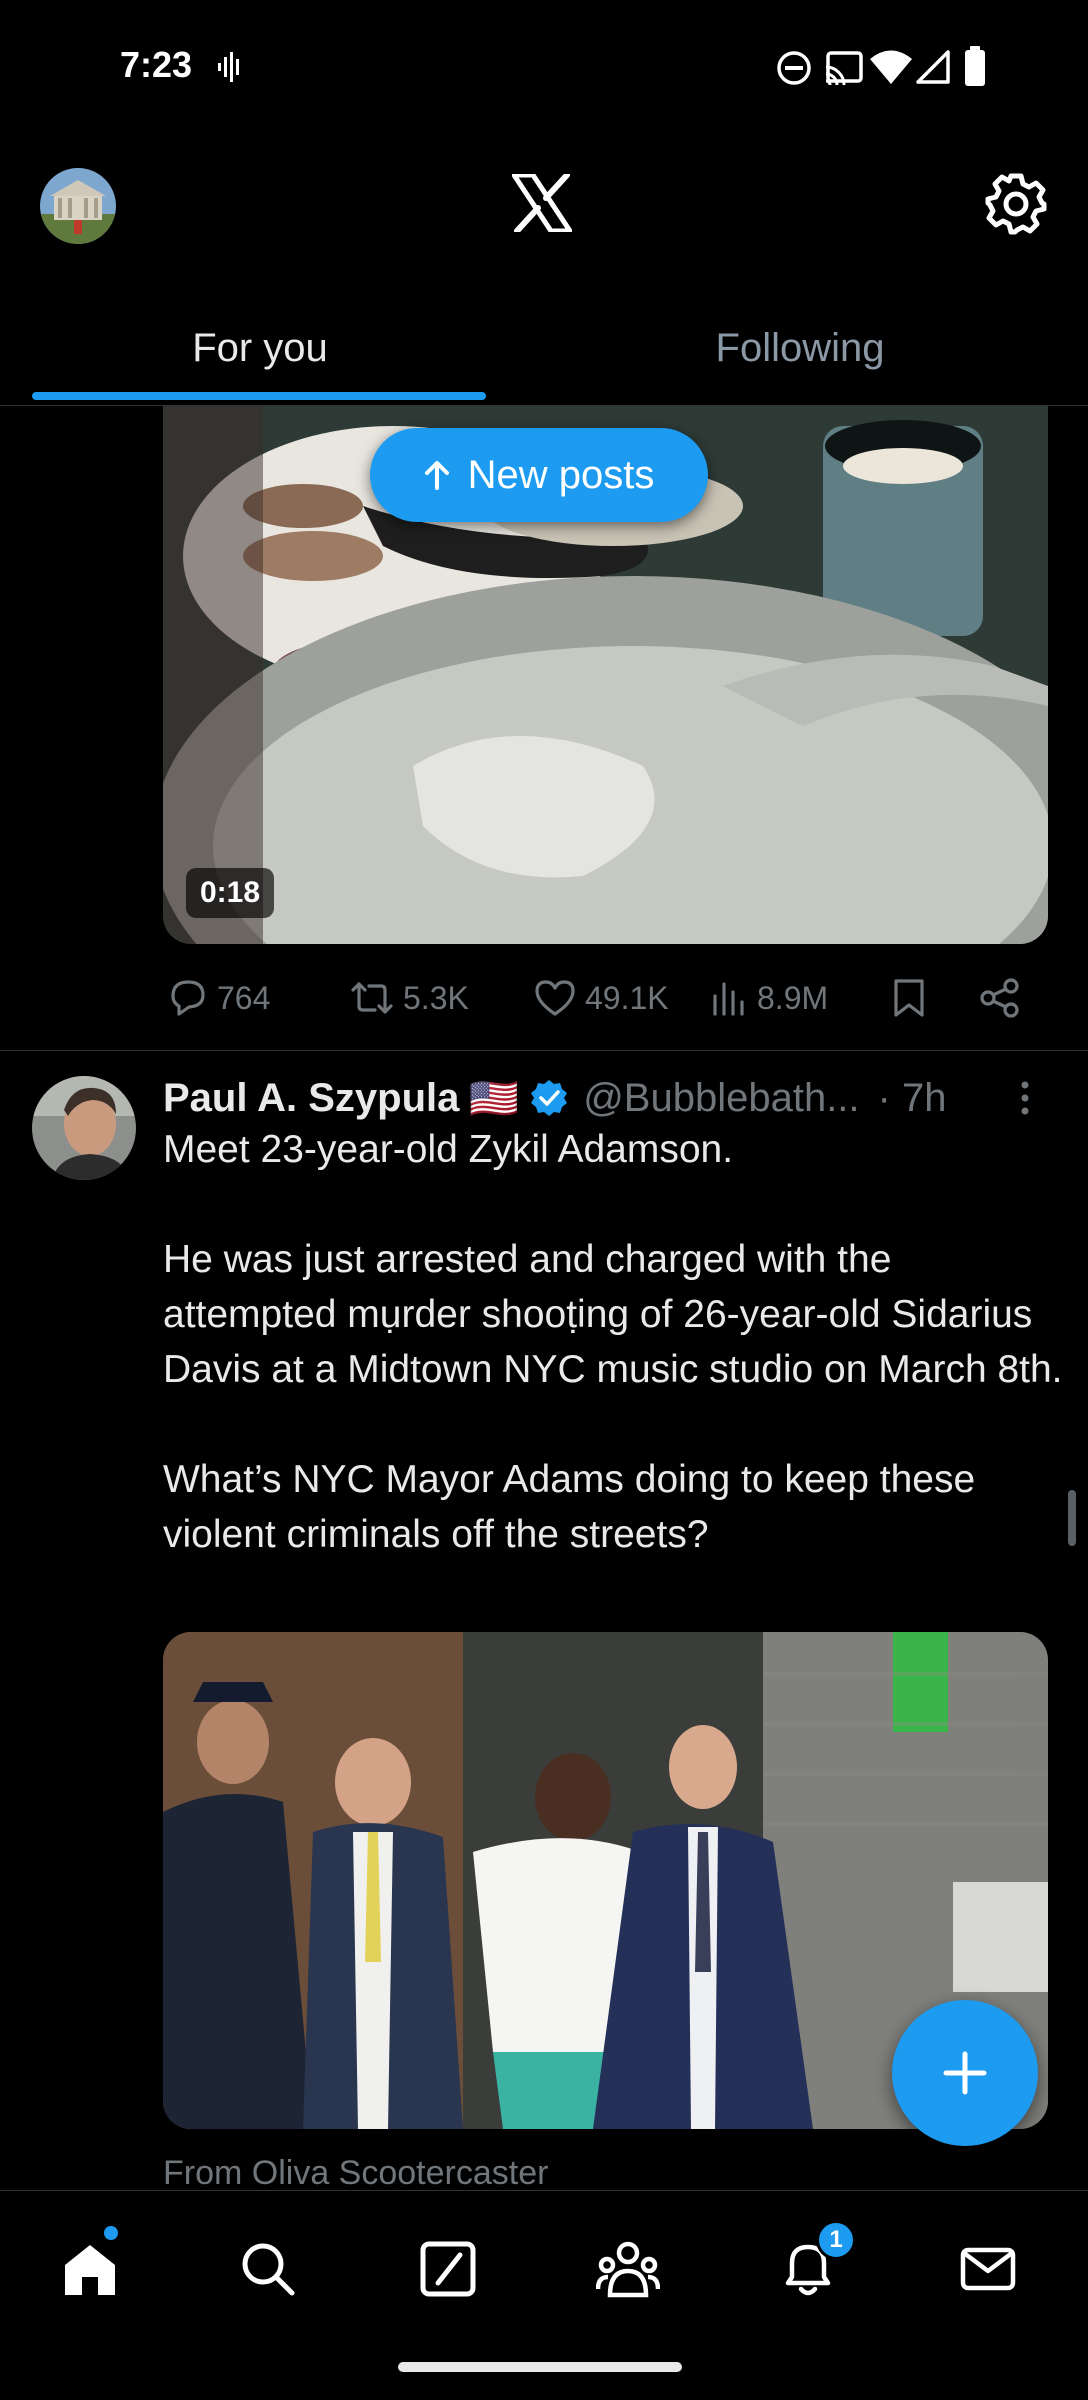 The image size is (1088, 2400). I want to click on nav-messages, so click(988, 2269).